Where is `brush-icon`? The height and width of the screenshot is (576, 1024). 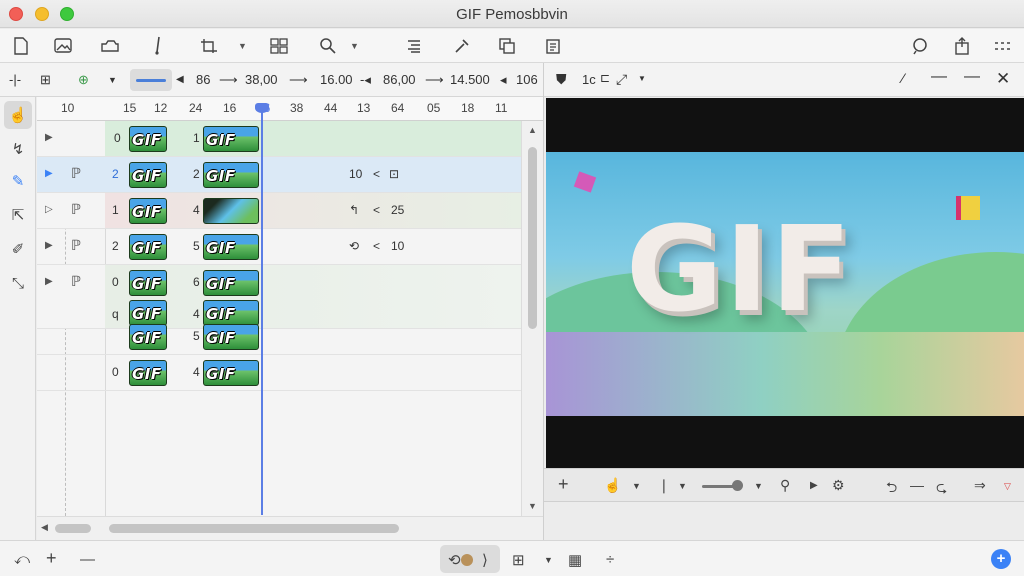
brush-icon is located at coordinates (158, 46).